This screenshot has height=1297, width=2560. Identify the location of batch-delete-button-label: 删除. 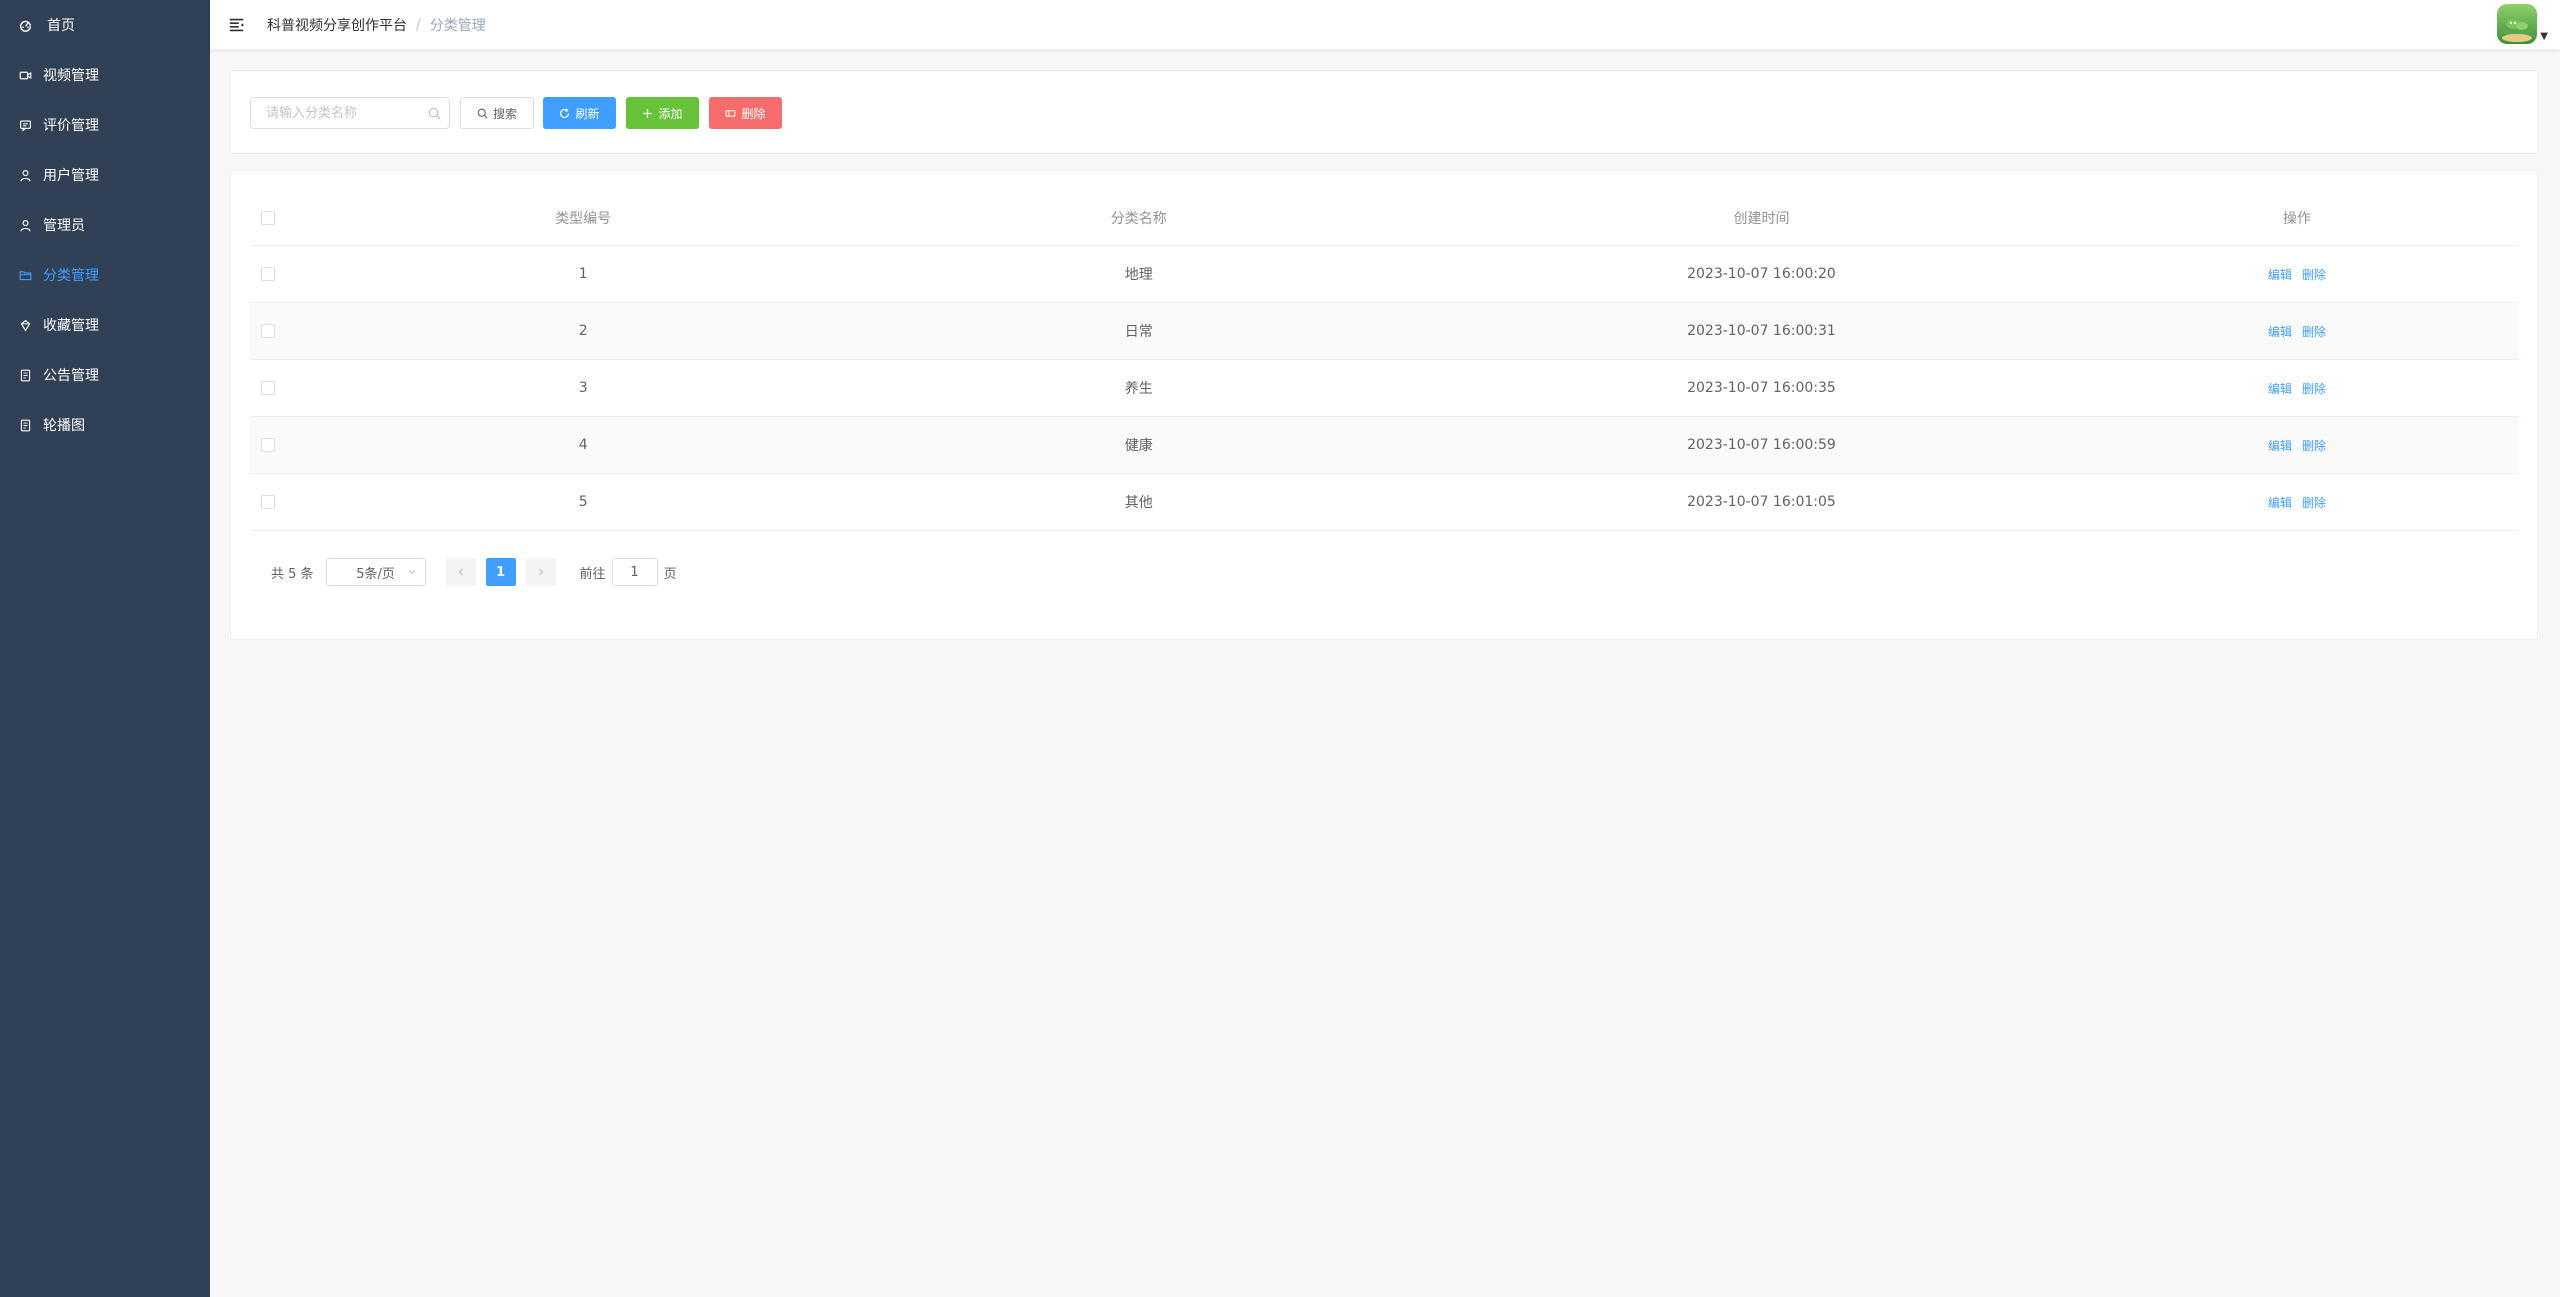
(753, 113).